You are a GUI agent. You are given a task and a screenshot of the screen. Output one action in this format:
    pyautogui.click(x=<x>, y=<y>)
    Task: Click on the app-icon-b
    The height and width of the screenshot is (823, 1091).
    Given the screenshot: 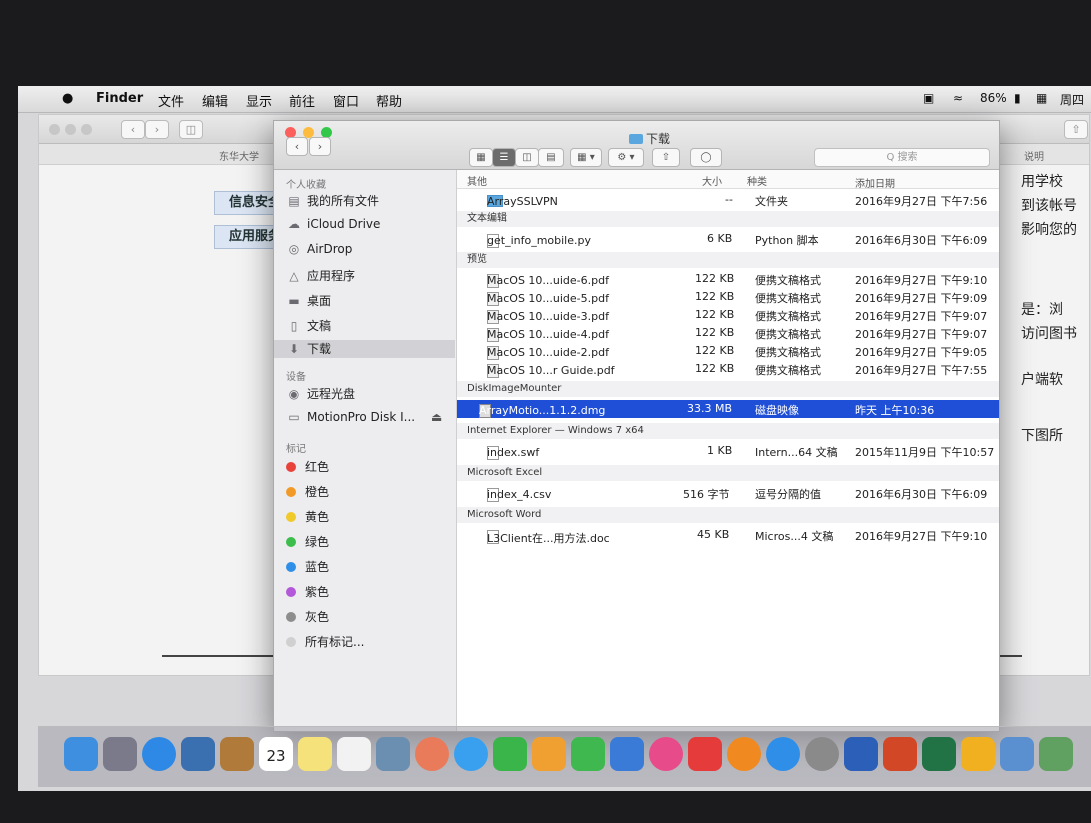 What is the action you would take?
    pyautogui.click(x=1056, y=754)
    